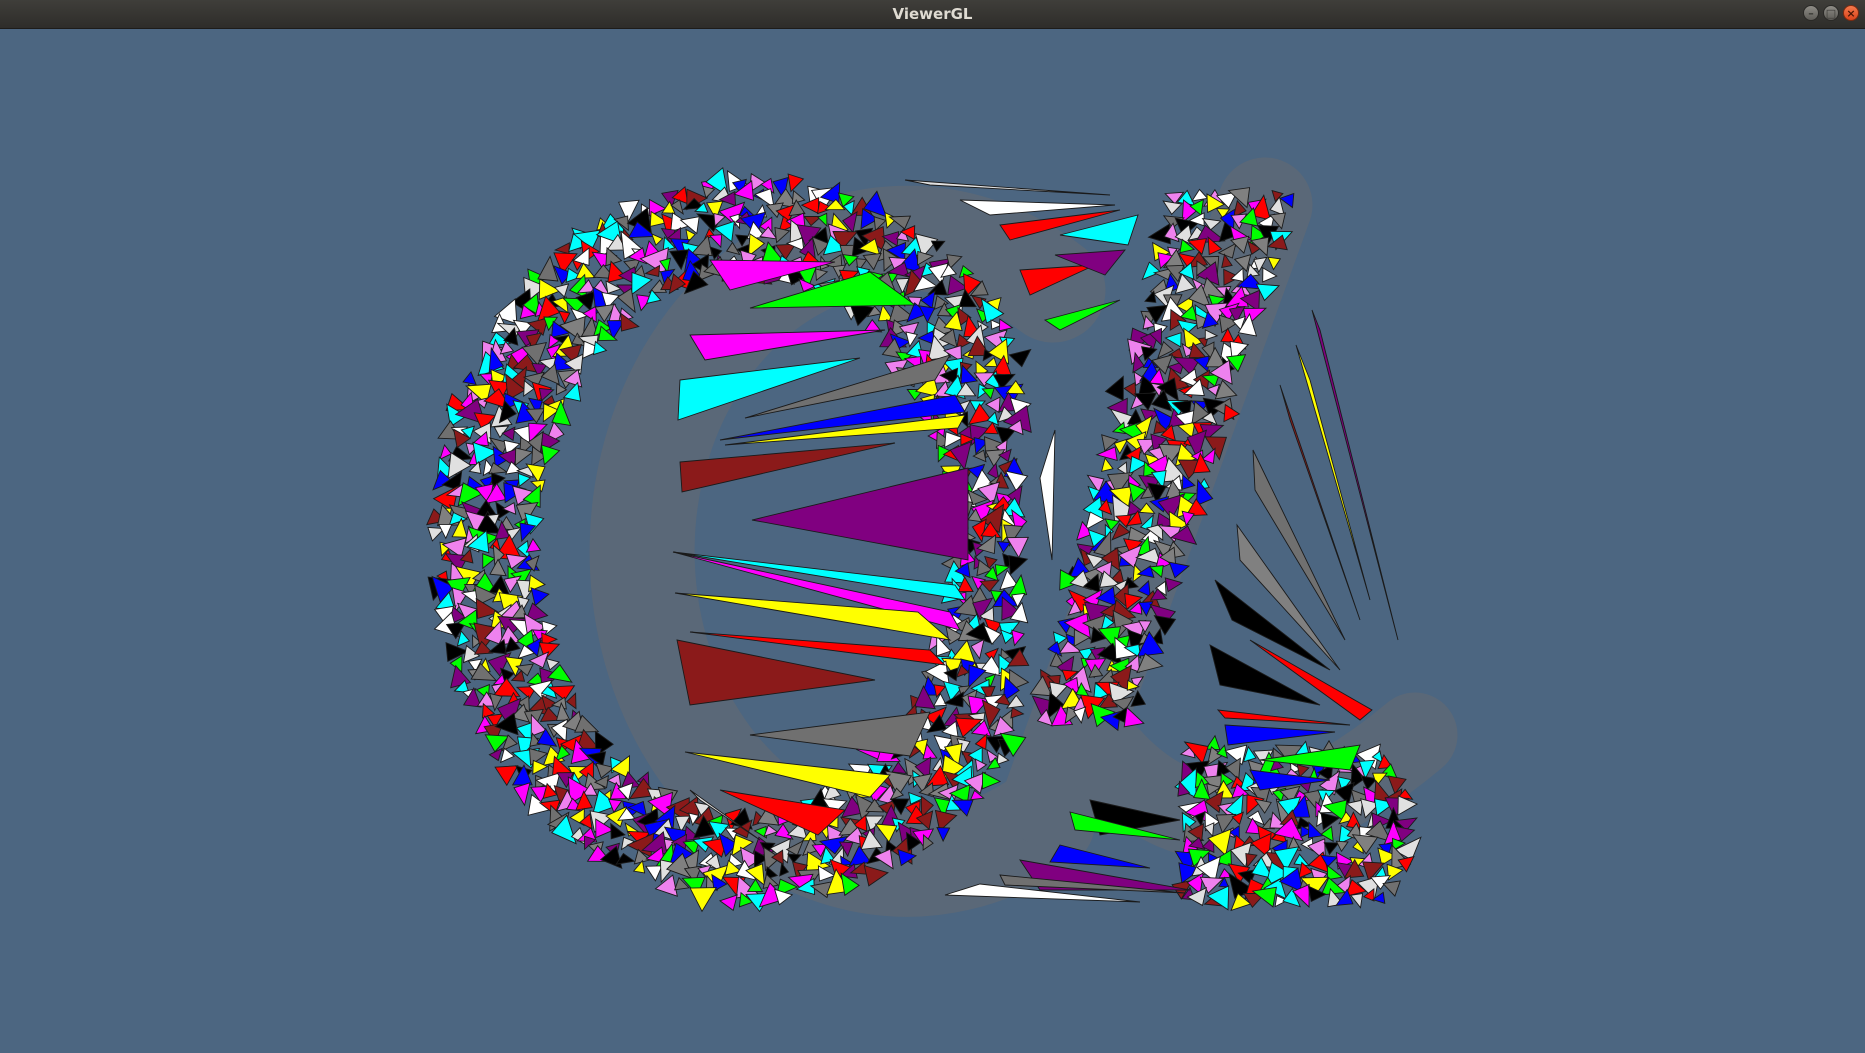 Image resolution: width=1865 pixels, height=1053 pixels. I want to click on maximize-icon: □, so click(1831, 13).